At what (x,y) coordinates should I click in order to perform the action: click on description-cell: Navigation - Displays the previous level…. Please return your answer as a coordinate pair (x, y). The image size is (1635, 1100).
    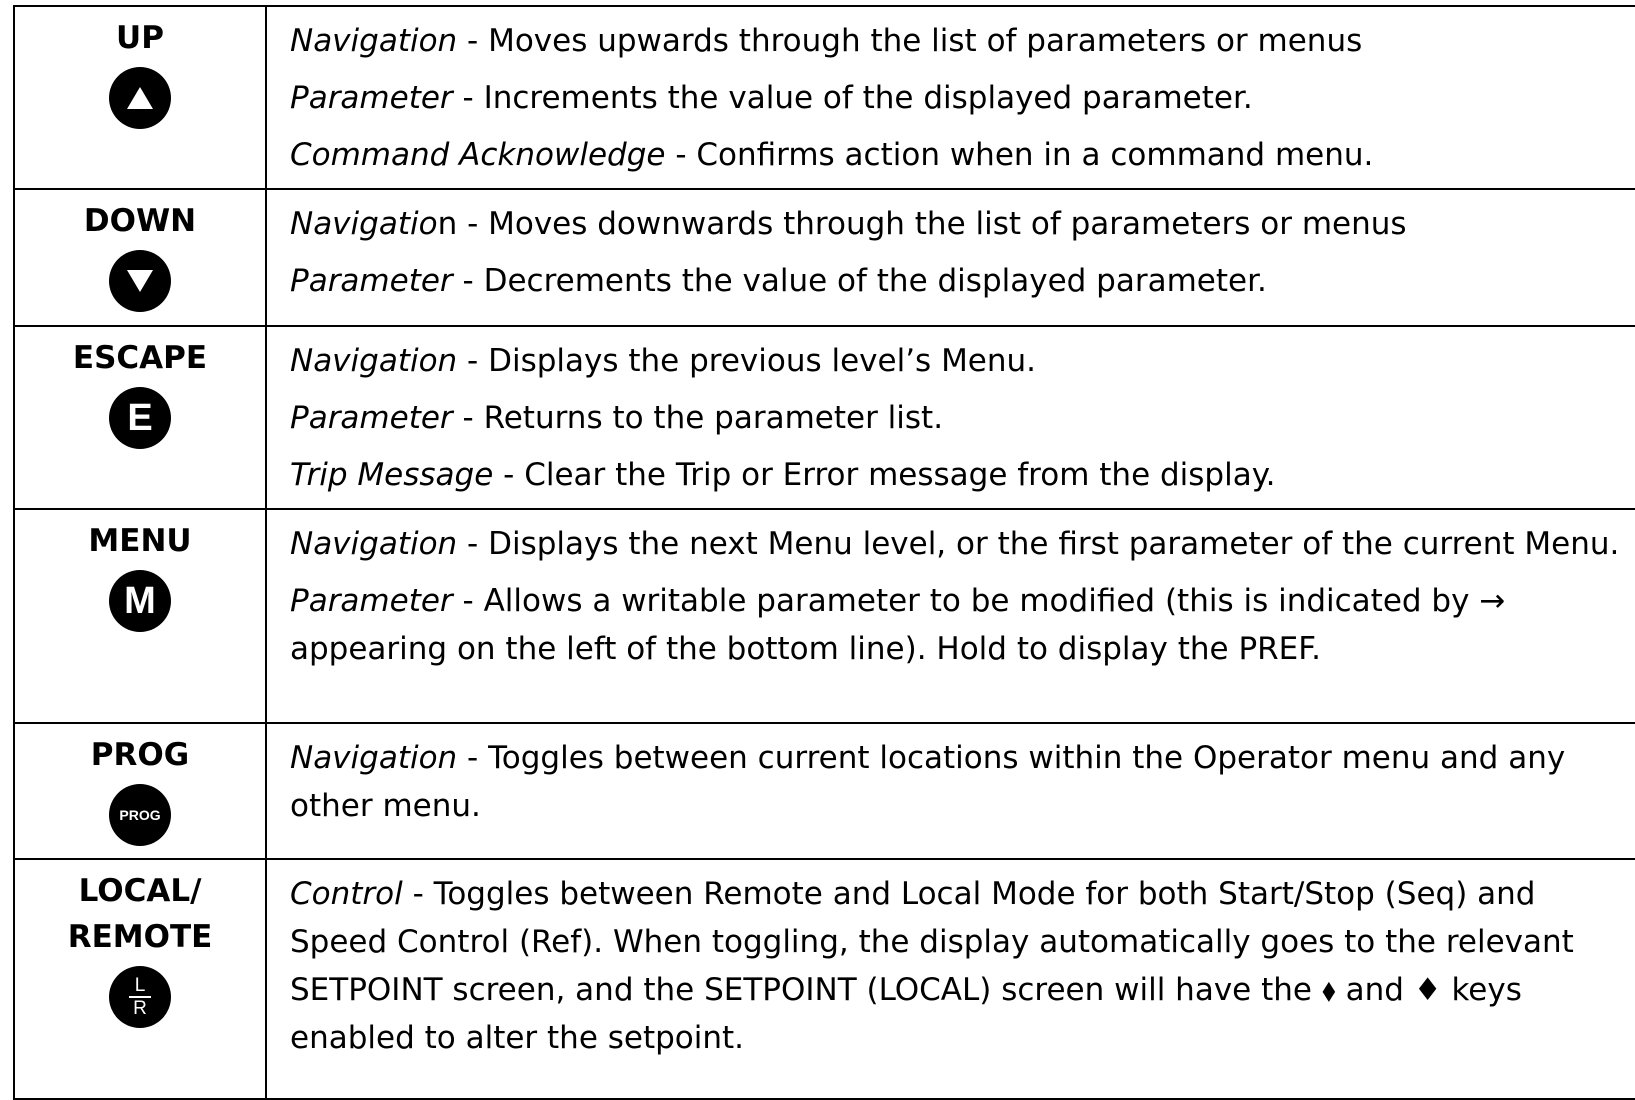
    Looking at the image, I should click on (950, 417).